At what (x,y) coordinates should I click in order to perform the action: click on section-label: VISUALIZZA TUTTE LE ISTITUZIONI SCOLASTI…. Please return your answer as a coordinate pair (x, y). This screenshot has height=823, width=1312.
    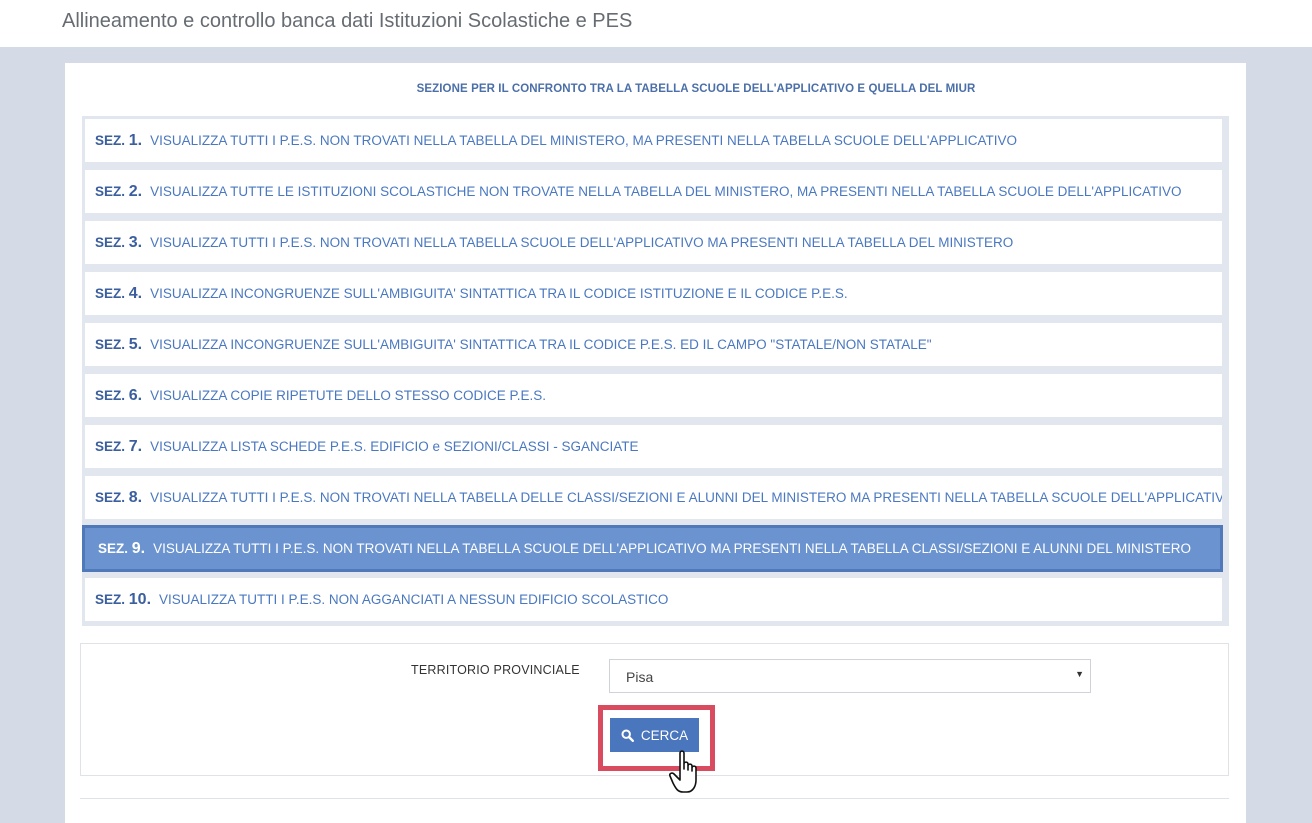
    Looking at the image, I should click on (666, 191).